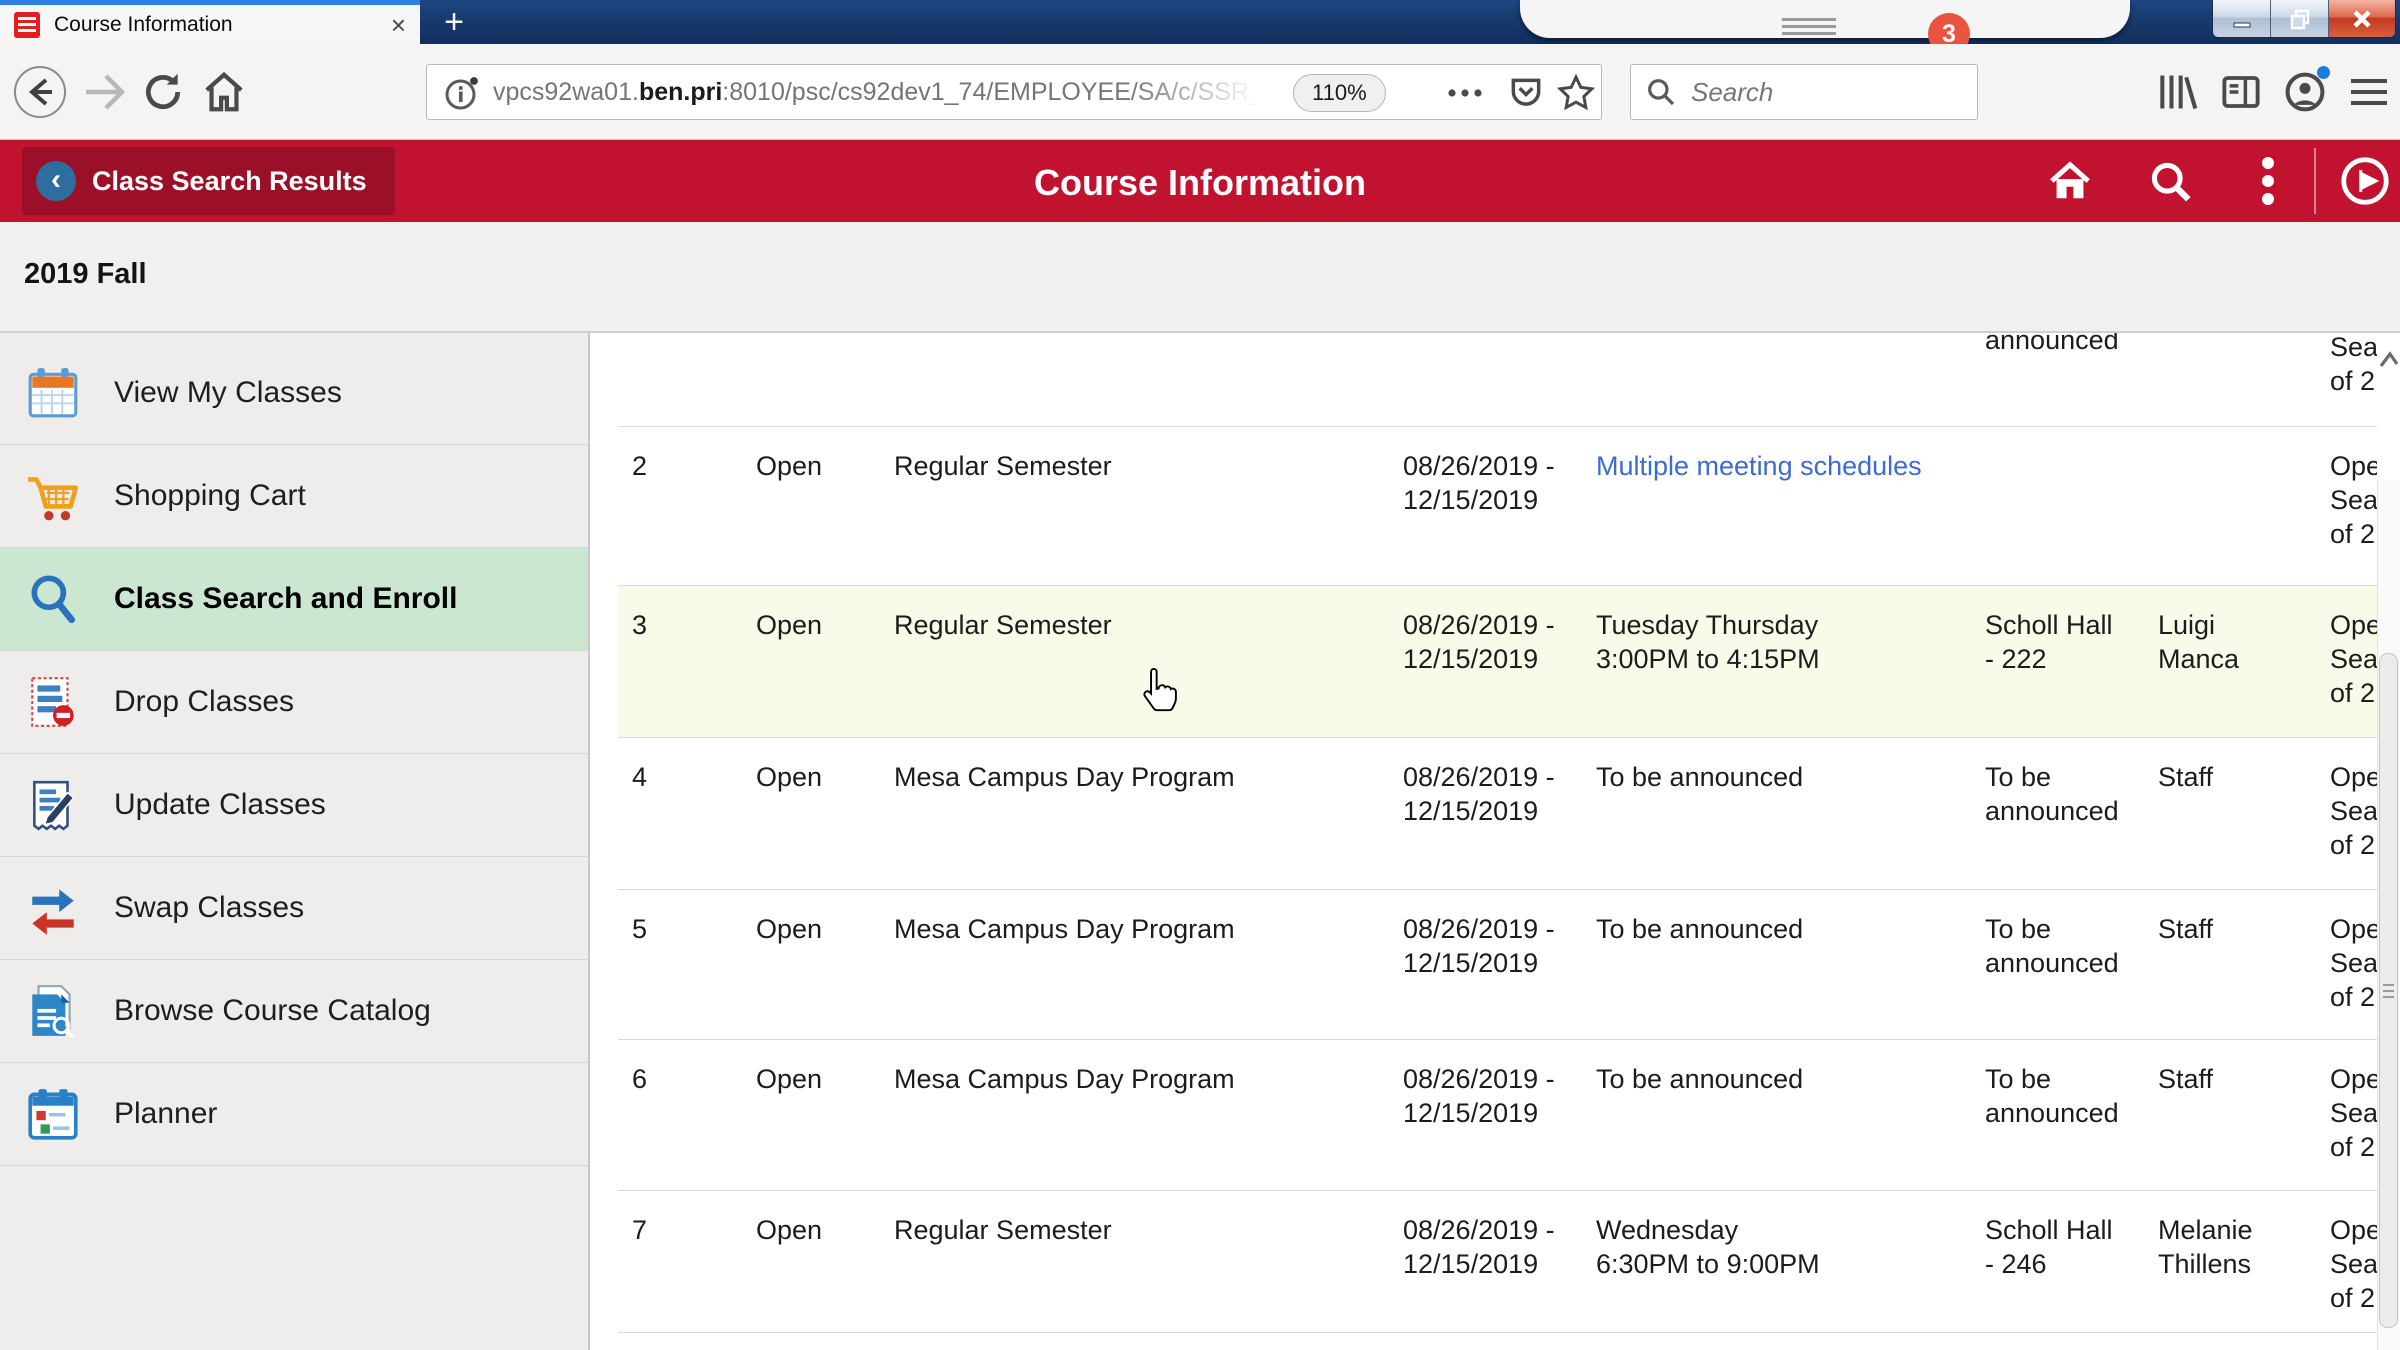  I want to click on zoom-level-pill: 110%, so click(1339, 93).